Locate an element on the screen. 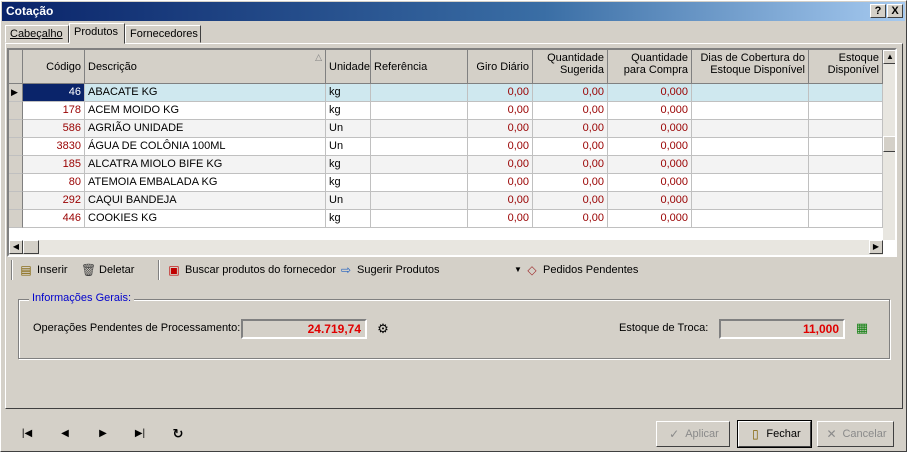 Image resolution: width=907 pixels, height=452 pixels. inserir-button: ▤ Inserir is located at coordinates (43, 270).